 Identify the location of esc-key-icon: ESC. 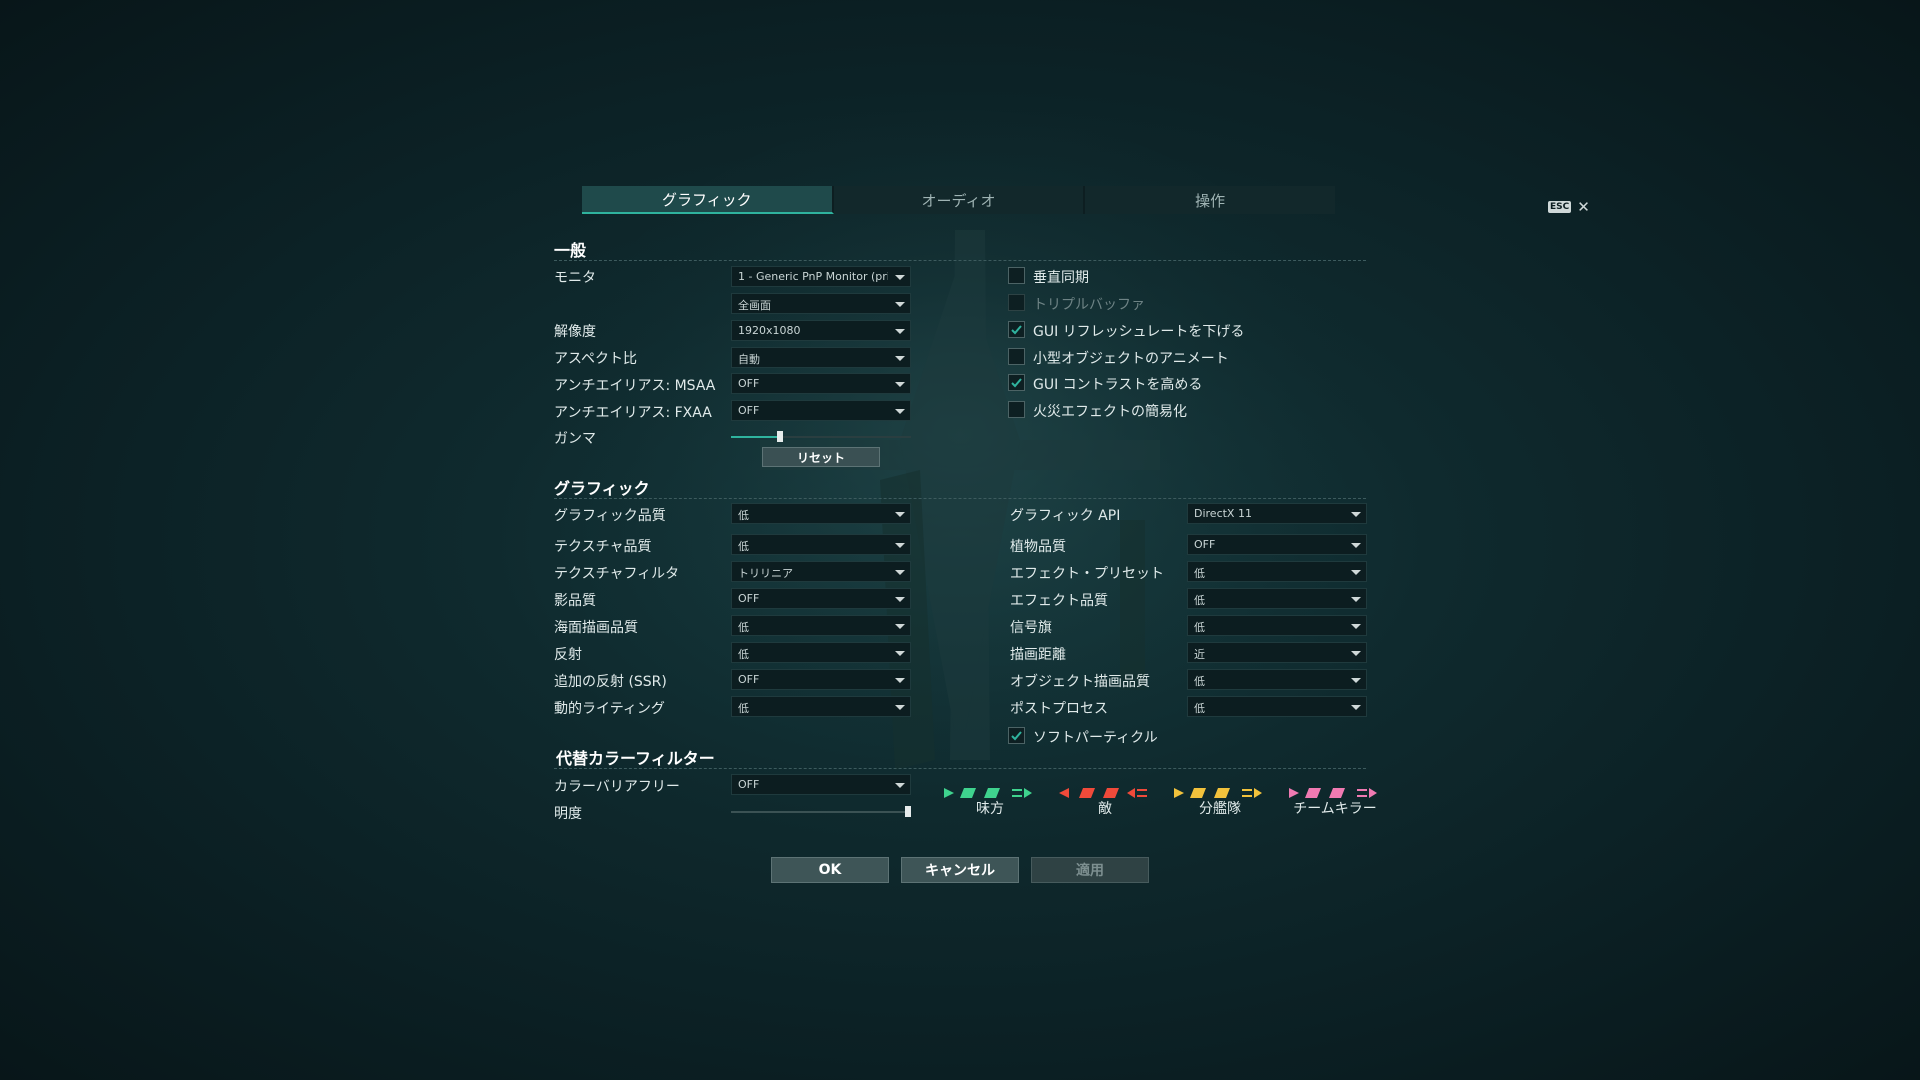
(1560, 207).